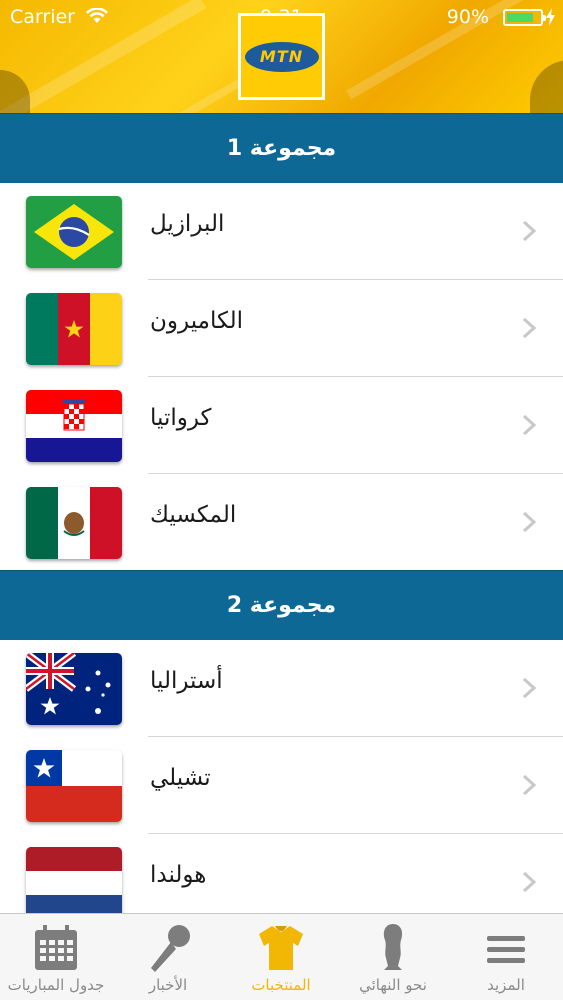  What do you see at coordinates (281, 328) in the screenshot?
I see `team-row-cameroon: الكاميرون` at bounding box center [281, 328].